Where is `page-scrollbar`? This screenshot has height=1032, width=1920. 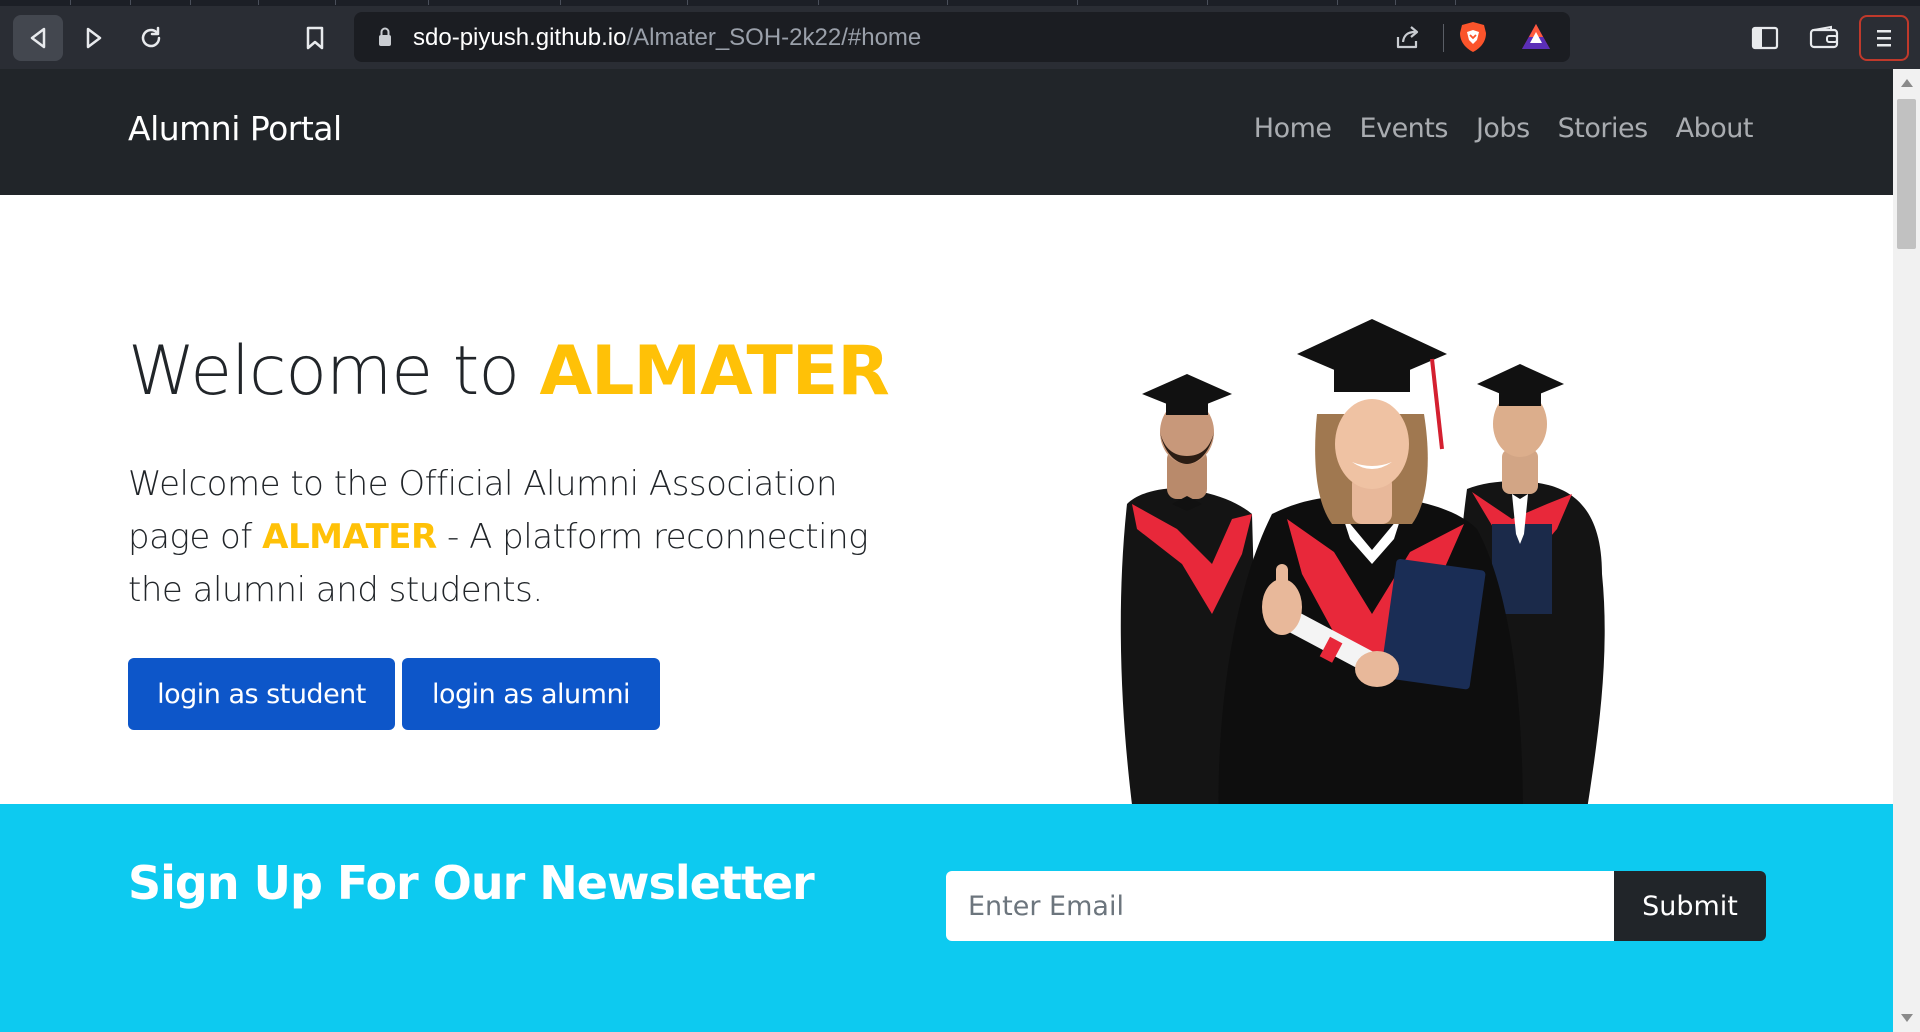 page-scrollbar is located at coordinates (1906, 550).